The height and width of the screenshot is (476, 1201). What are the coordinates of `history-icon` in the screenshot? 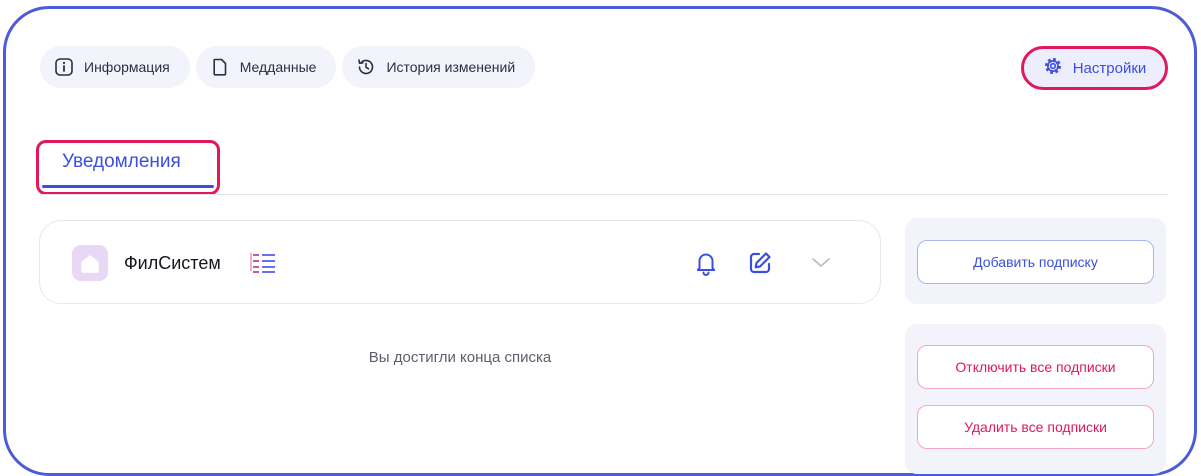 It's located at (366, 67).